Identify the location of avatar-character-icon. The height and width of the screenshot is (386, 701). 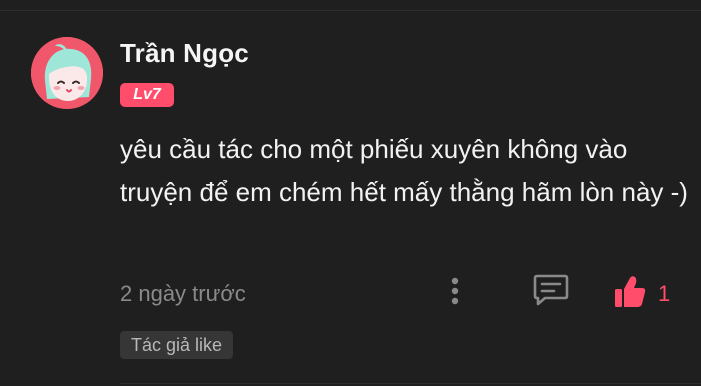
(67, 73).